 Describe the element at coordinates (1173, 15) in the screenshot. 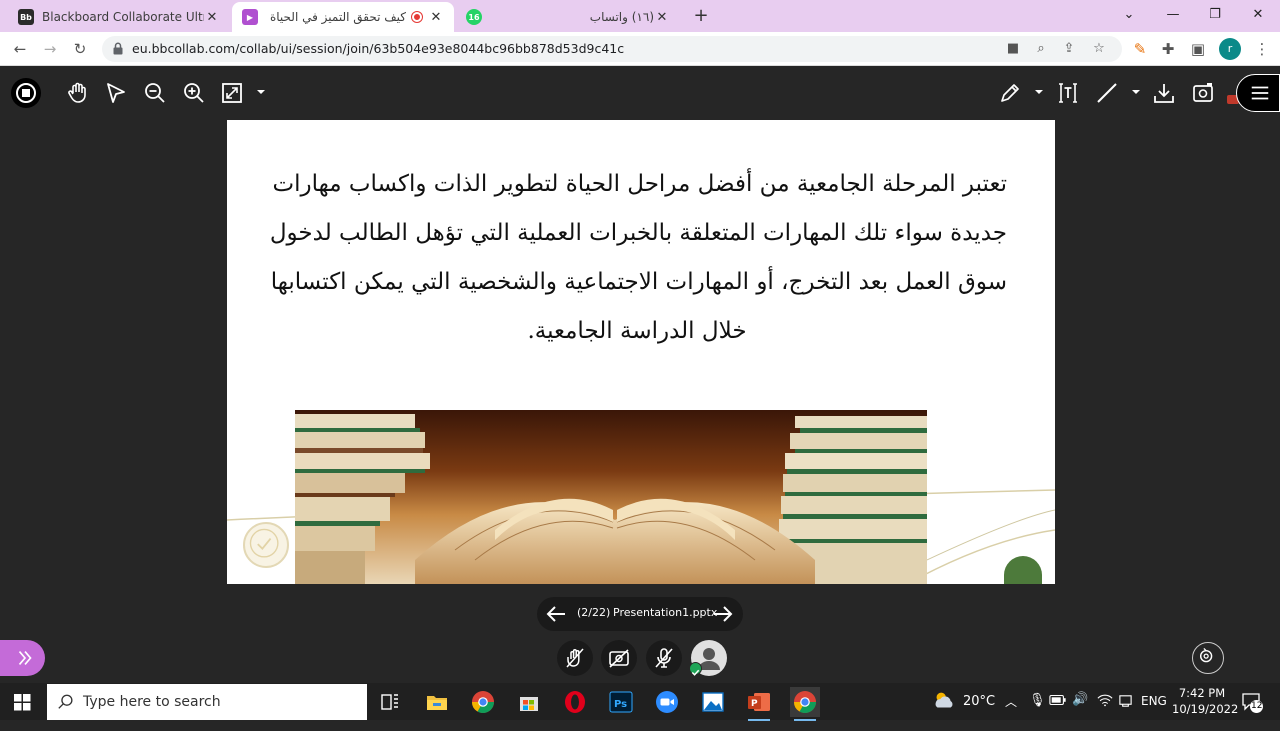

I see `minimize-button: —` at that location.